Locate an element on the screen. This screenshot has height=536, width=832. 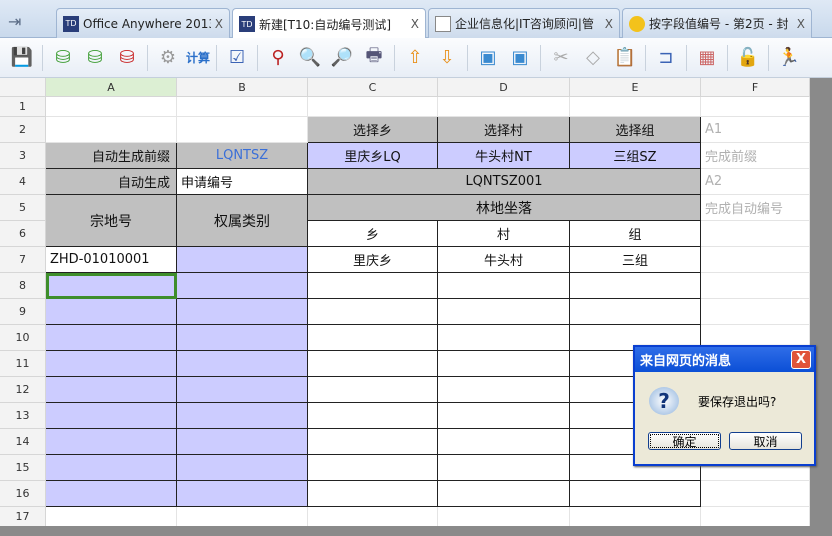
unlock-icon: 🔓 is located at coordinates (748, 58).